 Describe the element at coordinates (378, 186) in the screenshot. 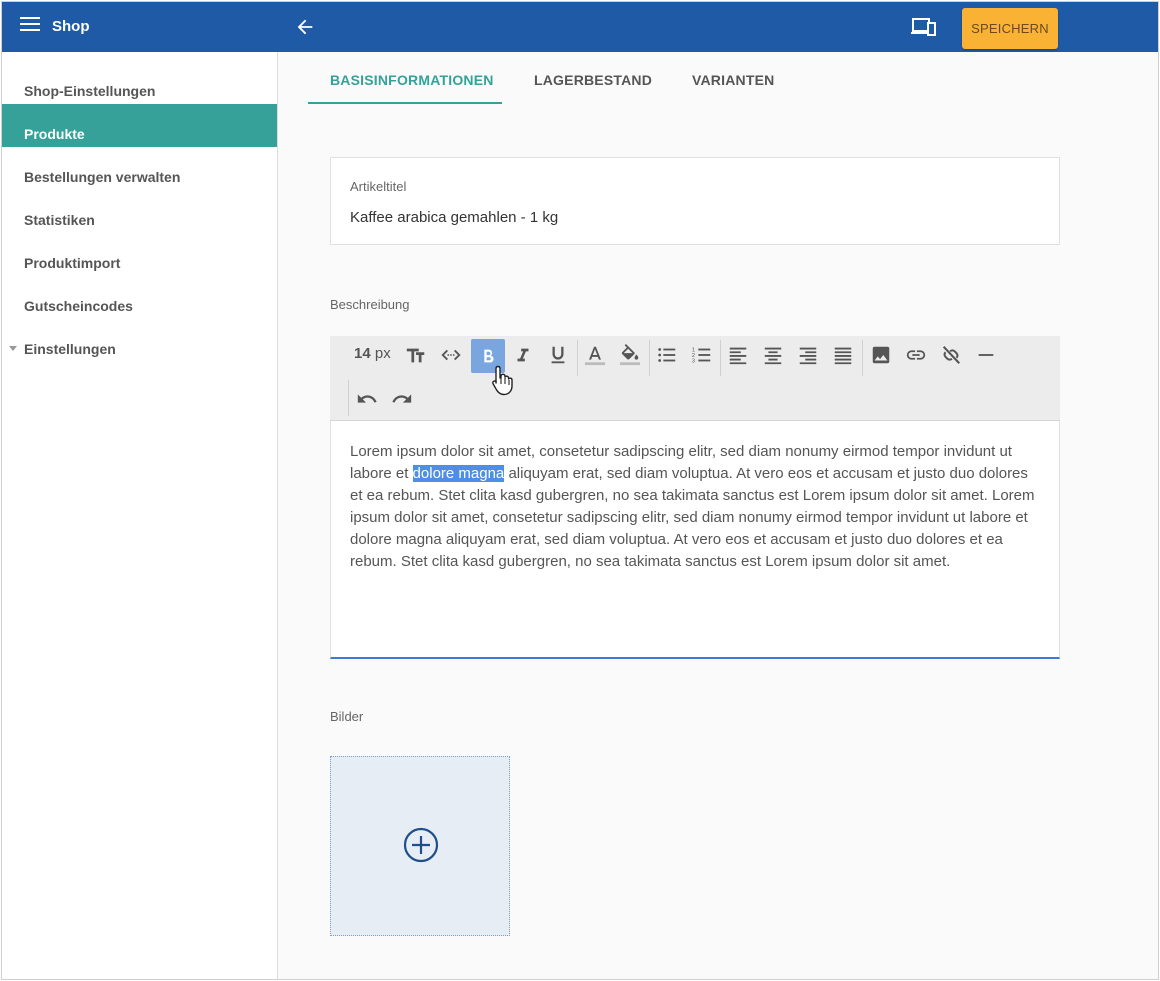

I see `article-title-label: Artikeltitel` at that location.